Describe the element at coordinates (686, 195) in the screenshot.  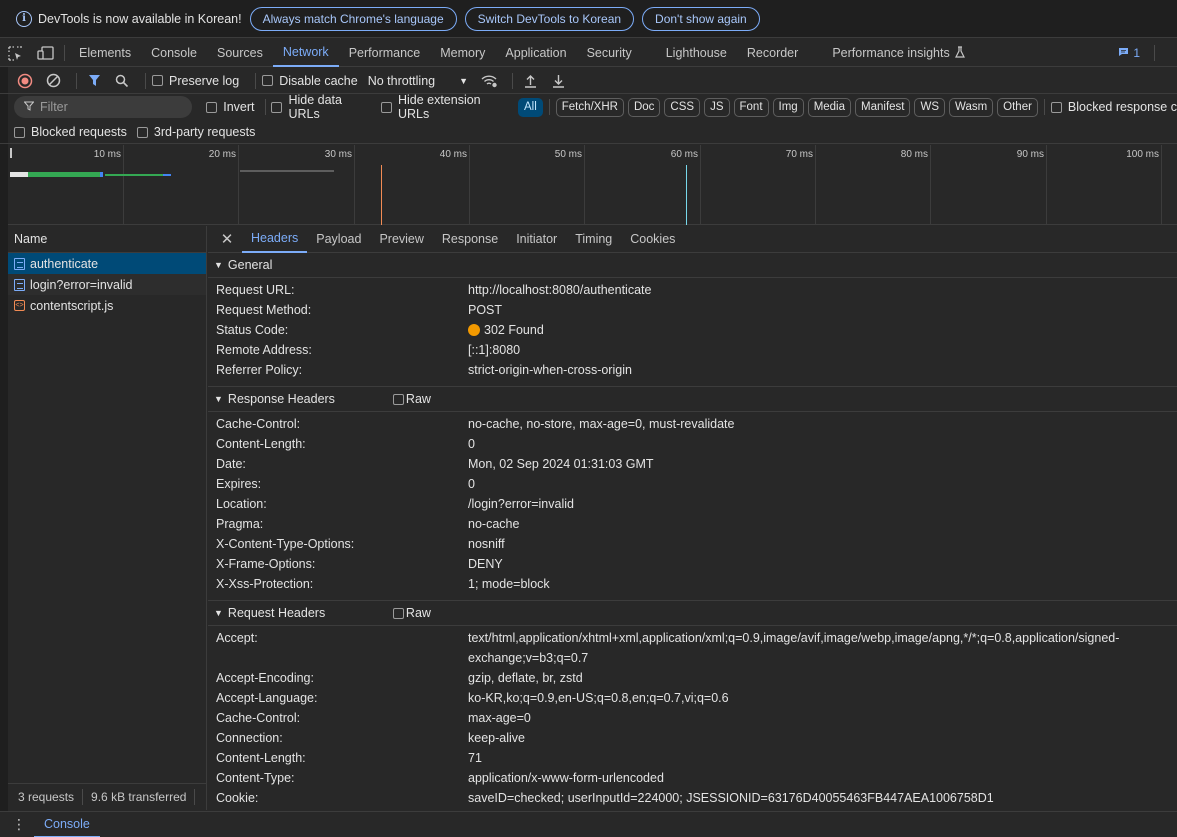
I see `load-event-marker` at that location.